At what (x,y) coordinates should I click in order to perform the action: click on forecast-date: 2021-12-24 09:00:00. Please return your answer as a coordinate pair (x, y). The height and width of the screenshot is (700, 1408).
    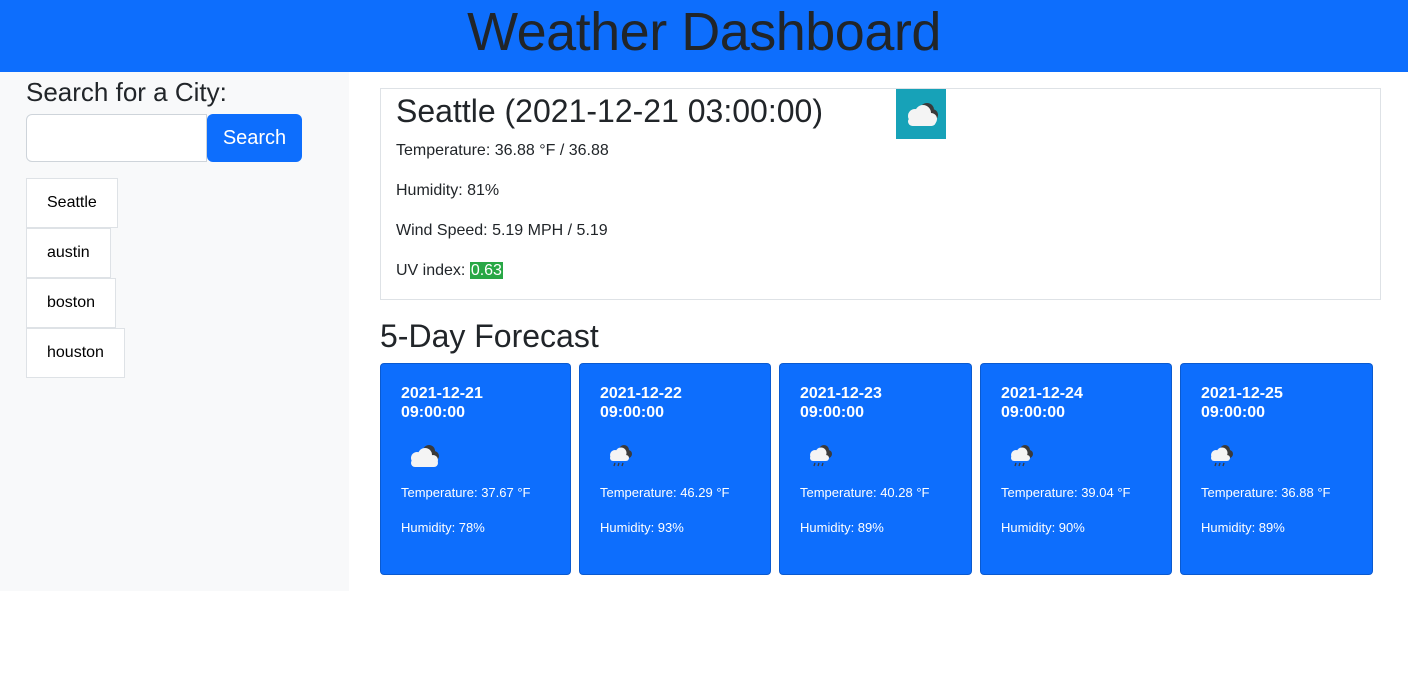
    Looking at the image, I should click on (1042, 403).